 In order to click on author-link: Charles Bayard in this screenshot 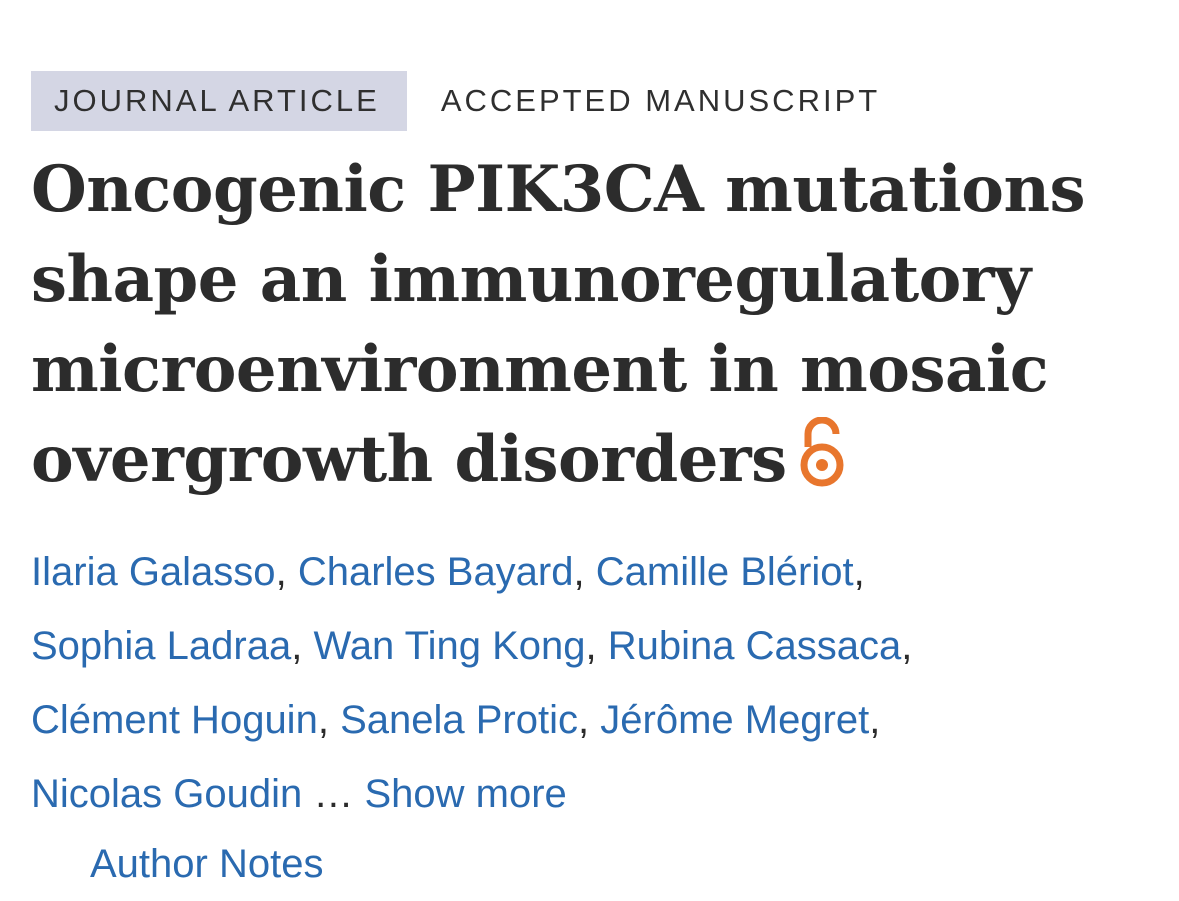, I will do `click(436, 572)`.